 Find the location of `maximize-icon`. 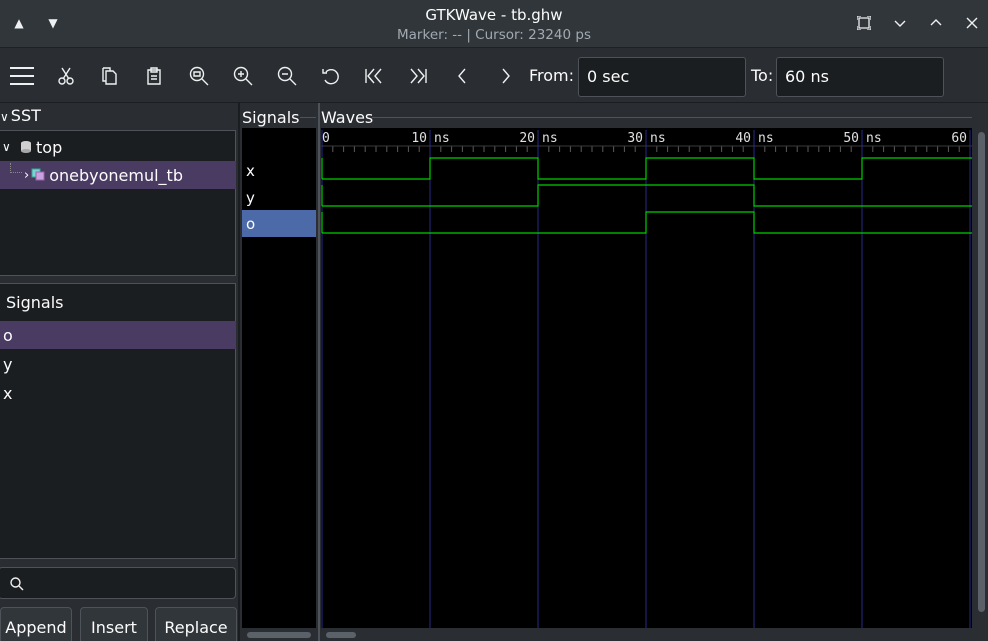

maximize-icon is located at coordinates (936, 23).